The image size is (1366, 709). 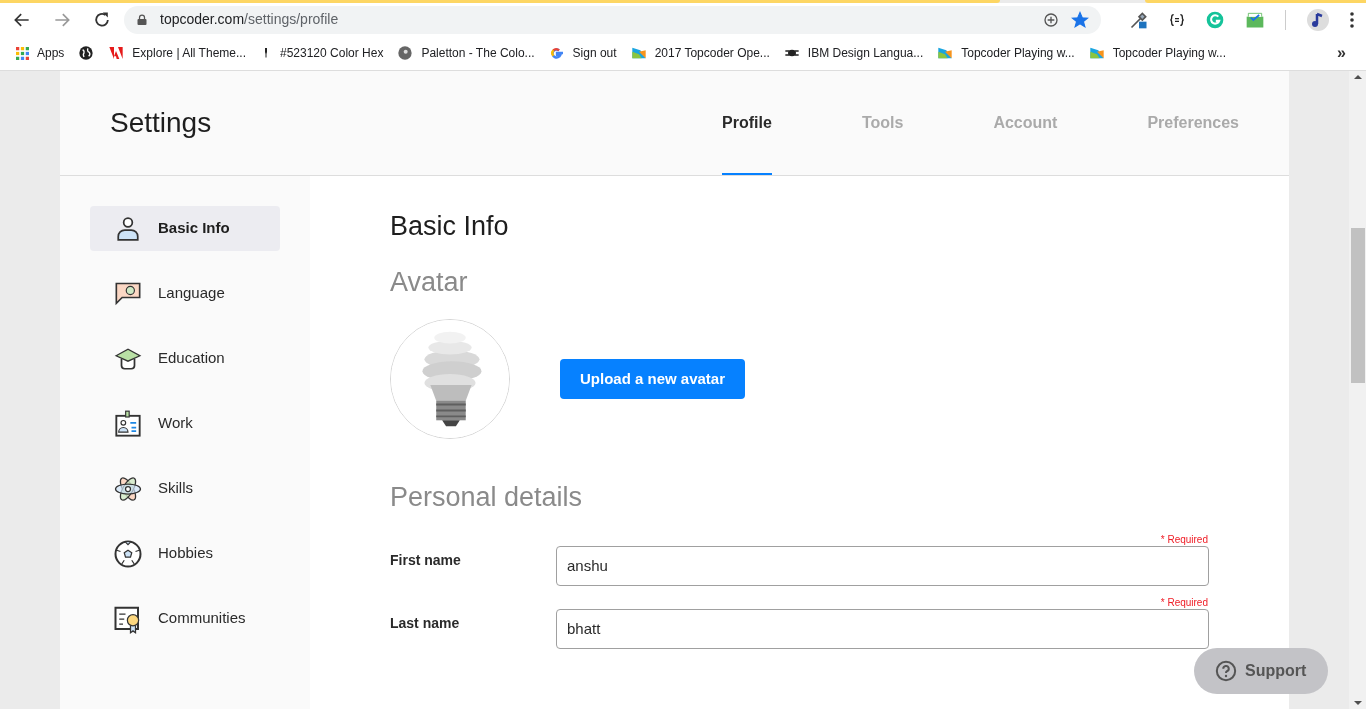 I want to click on personal-details-title: Personal details, so click(x=487, y=497).